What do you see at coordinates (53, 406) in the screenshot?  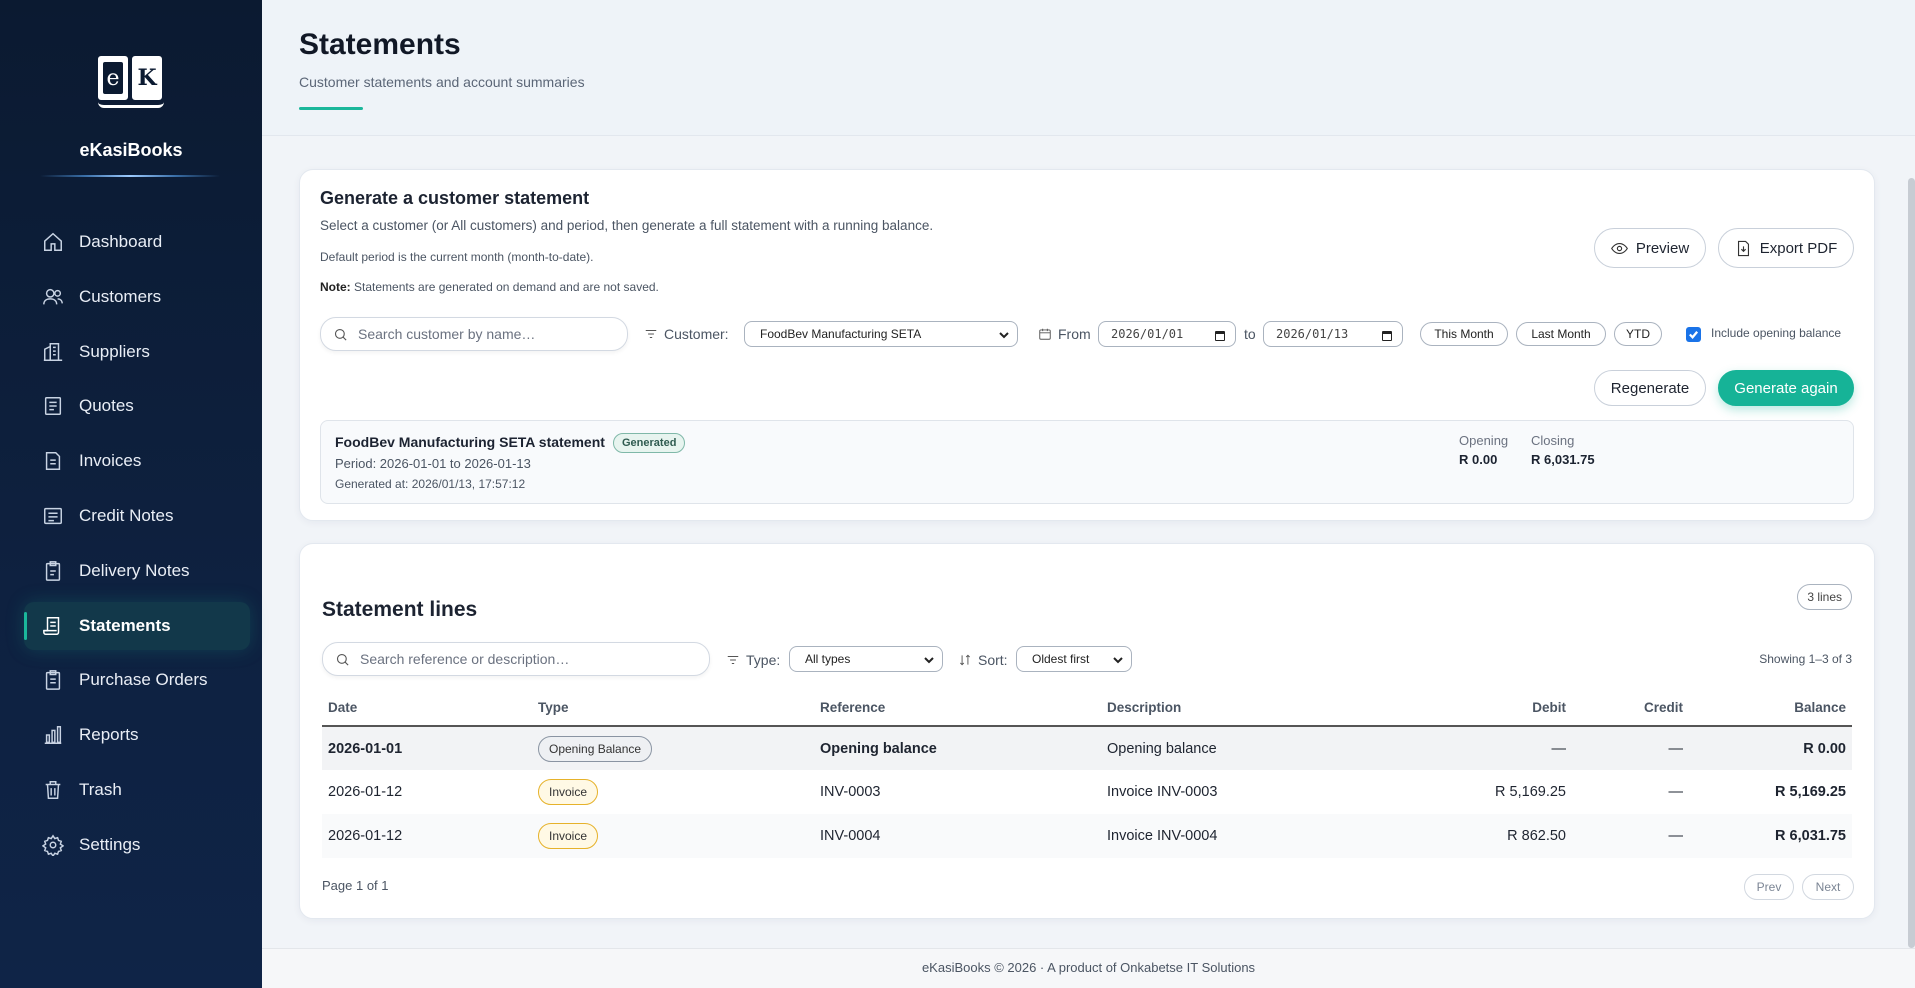 I see `quote-doc-icon` at bounding box center [53, 406].